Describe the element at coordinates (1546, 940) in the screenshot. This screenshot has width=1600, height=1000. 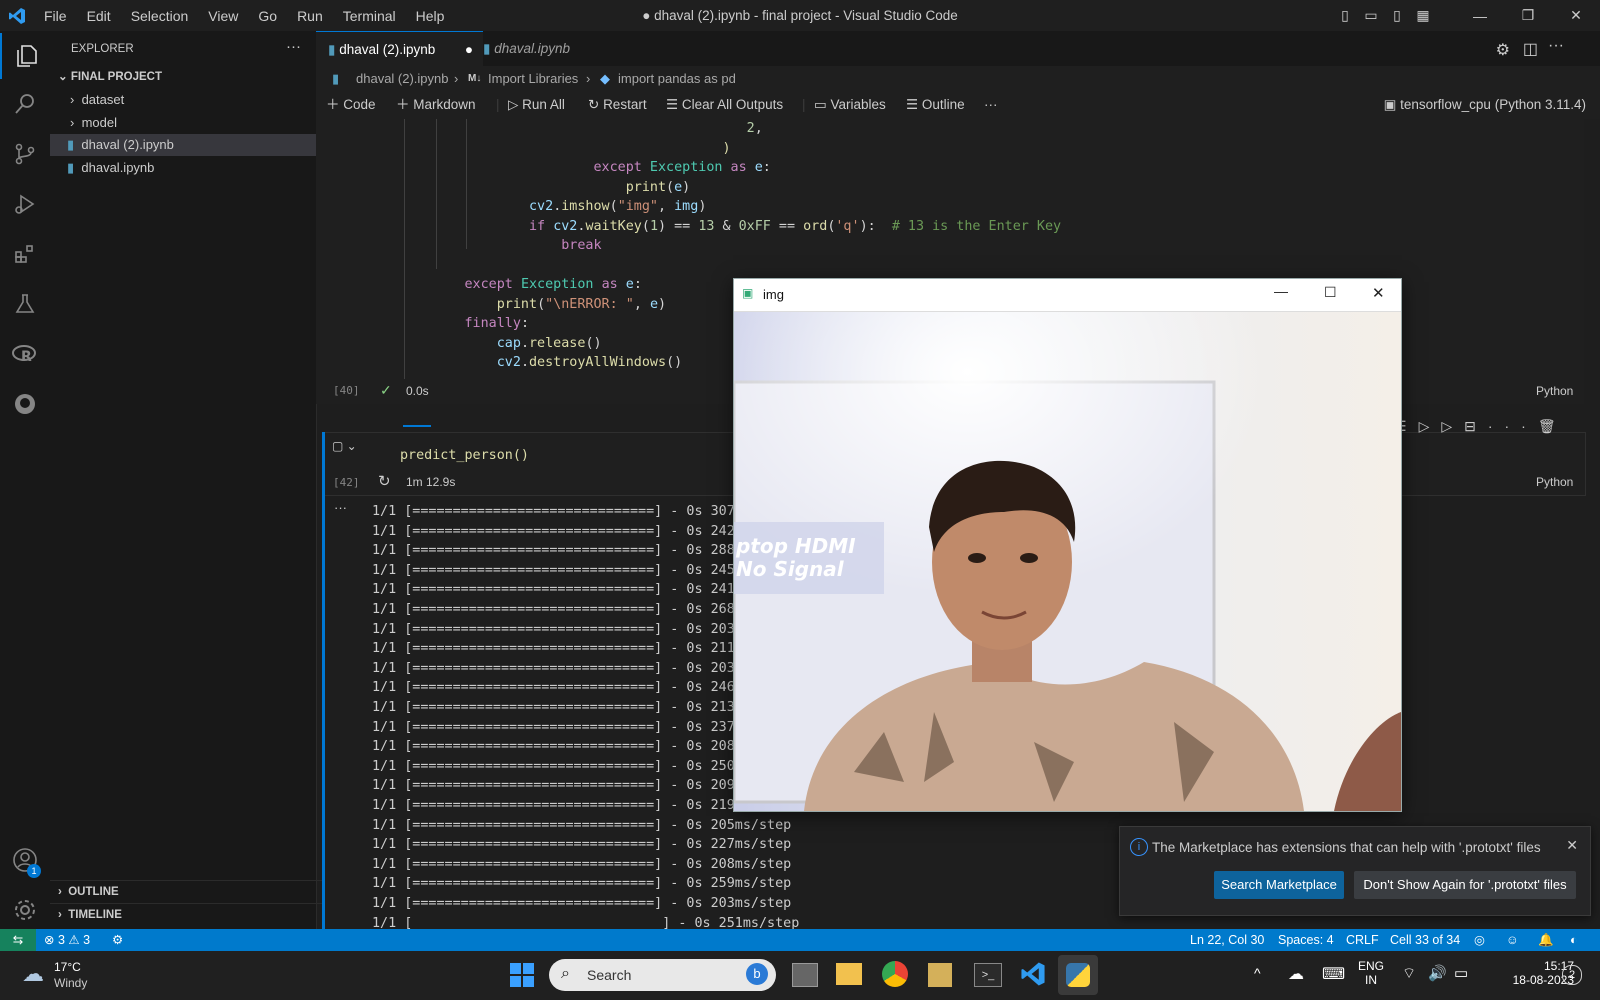
I see `notifications-bell-icon: 🔔` at that location.